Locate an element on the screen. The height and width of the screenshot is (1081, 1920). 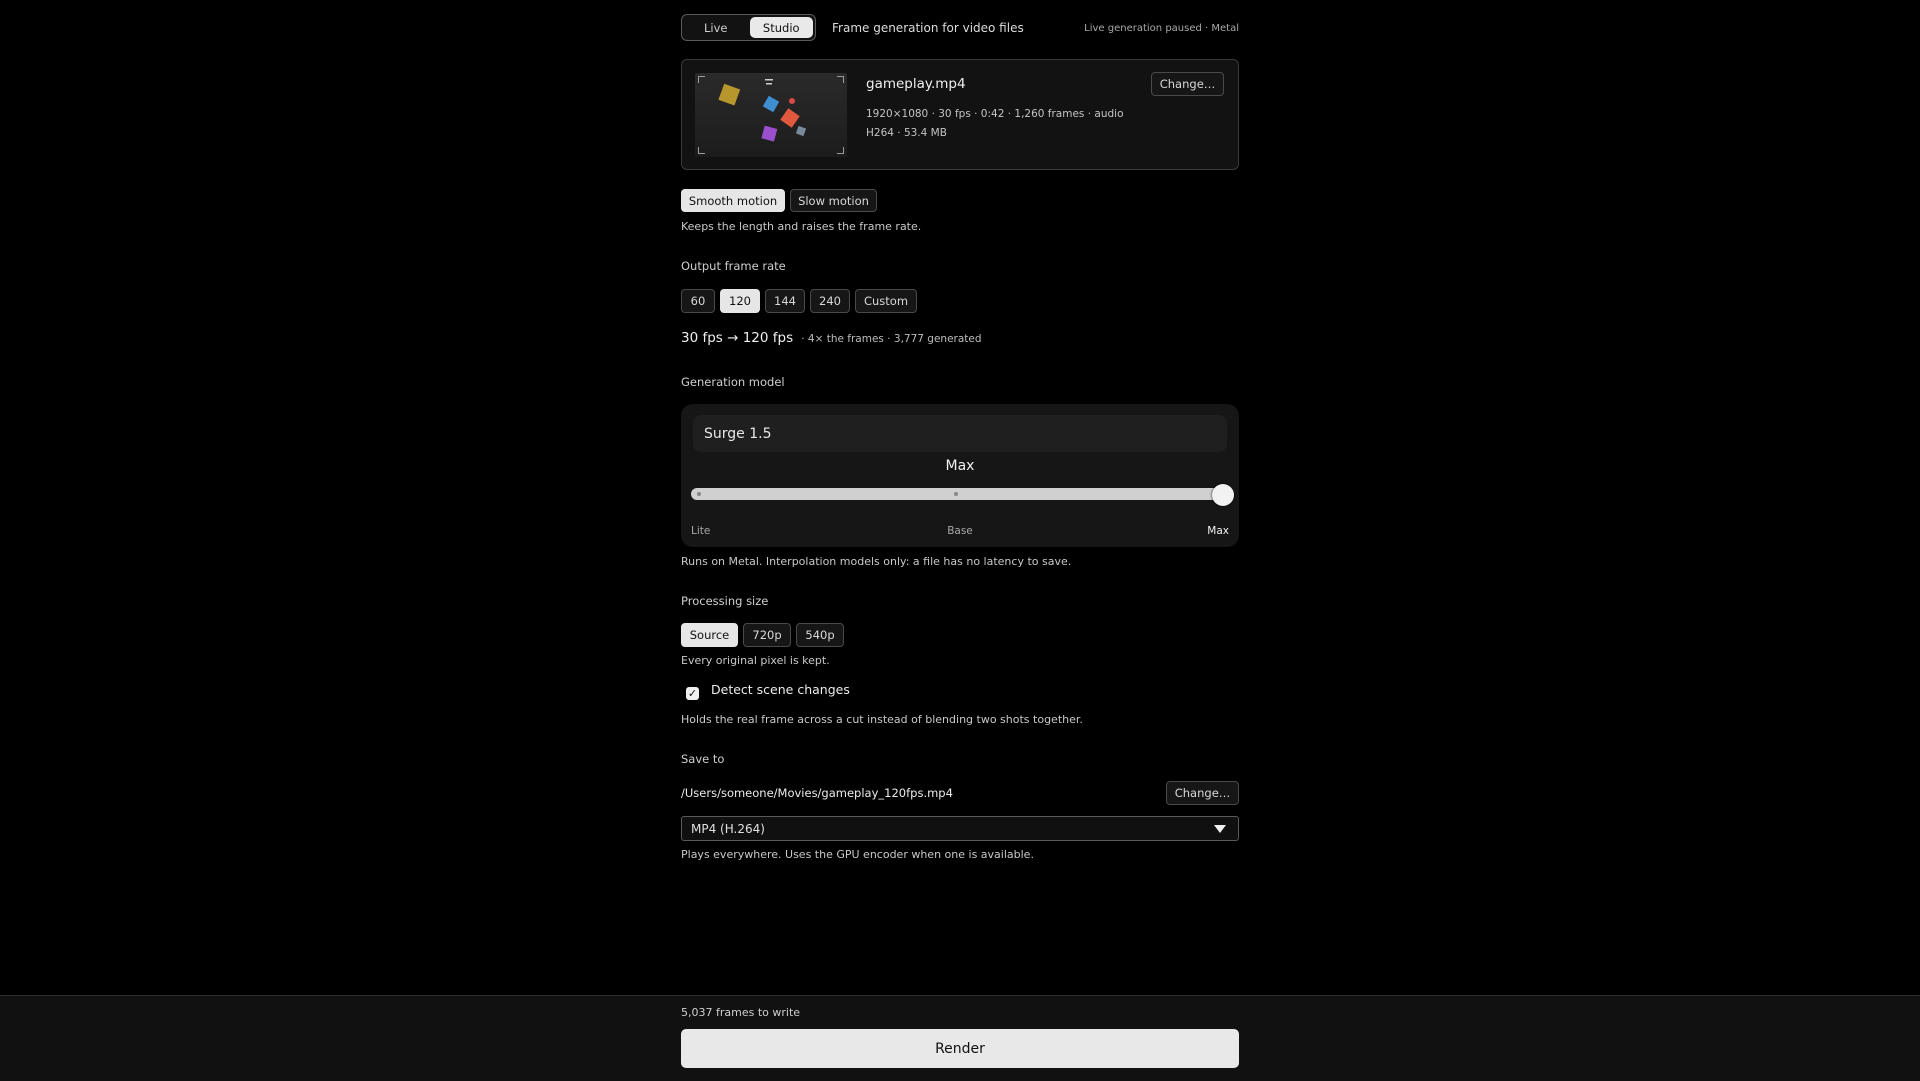
fps-240-button: 240 is located at coordinates (830, 301).